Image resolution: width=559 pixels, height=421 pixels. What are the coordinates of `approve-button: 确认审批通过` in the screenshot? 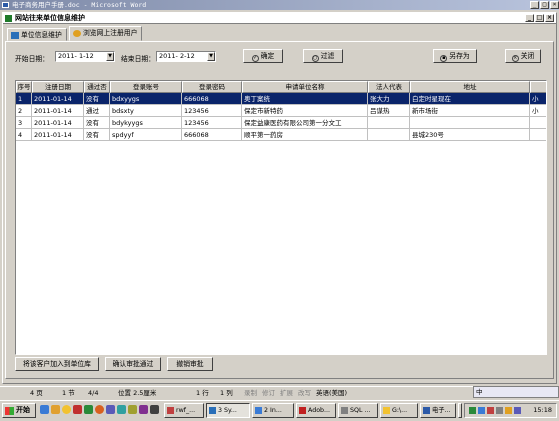 It's located at (133, 364).